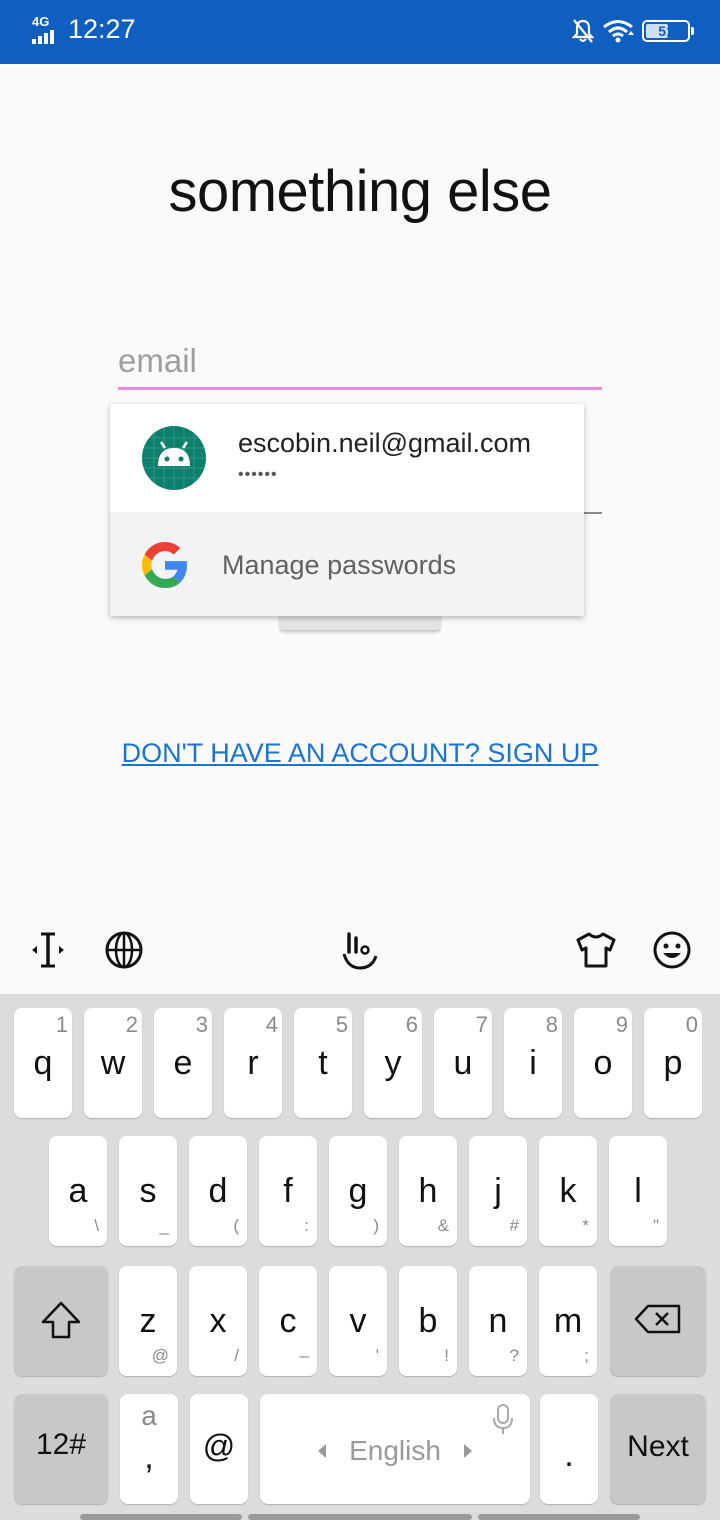 The image size is (720, 1520). I want to click on globe-icon, so click(124, 950).